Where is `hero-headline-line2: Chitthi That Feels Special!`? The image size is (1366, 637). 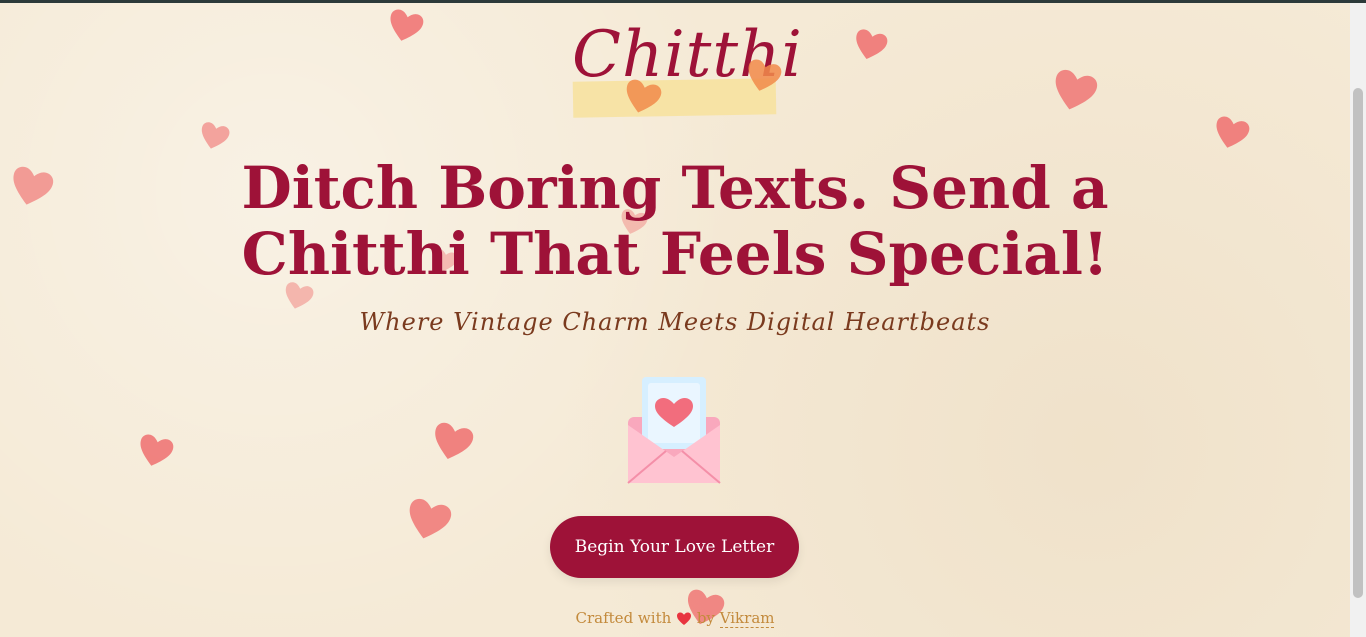
hero-headline-line2: Chitthi That Feels Special! is located at coordinates (675, 254).